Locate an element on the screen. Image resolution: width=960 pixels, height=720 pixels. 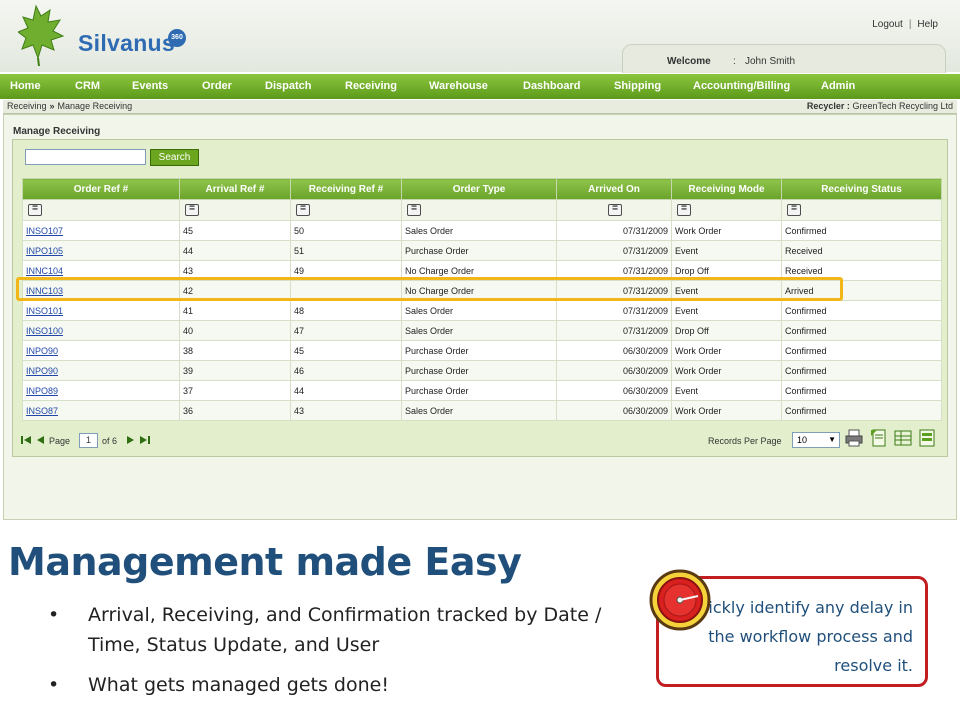
order-ref-link: INSO107 is located at coordinates (44, 231).